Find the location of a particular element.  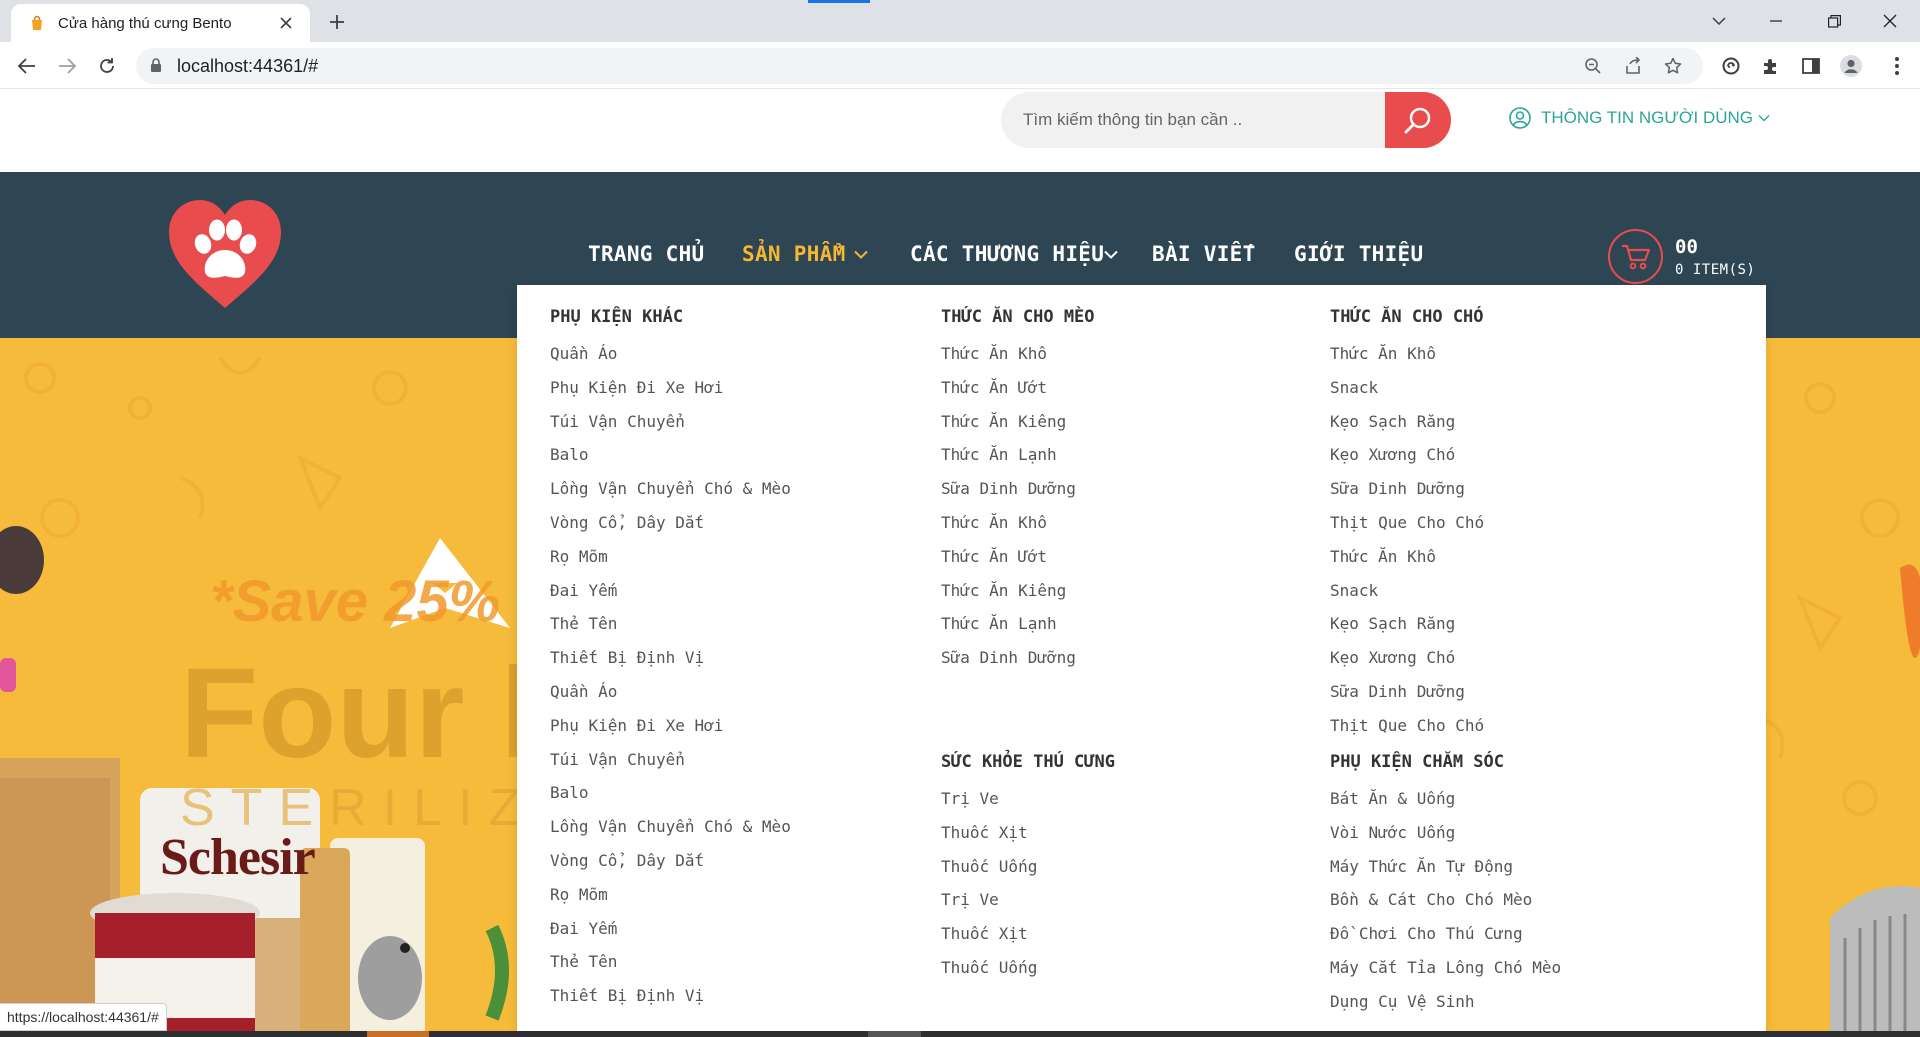

tab-search-chevron-icon is located at coordinates (1719, 21).